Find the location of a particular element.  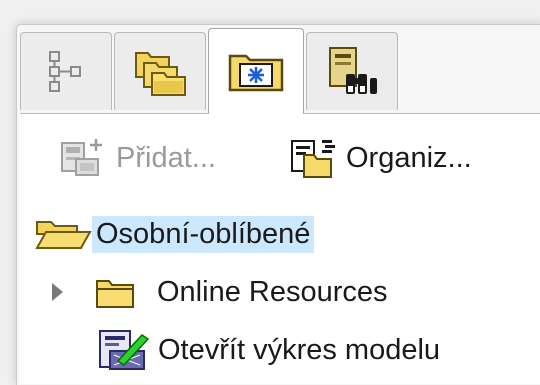

search-binoculars-icon is located at coordinates (353, 70).